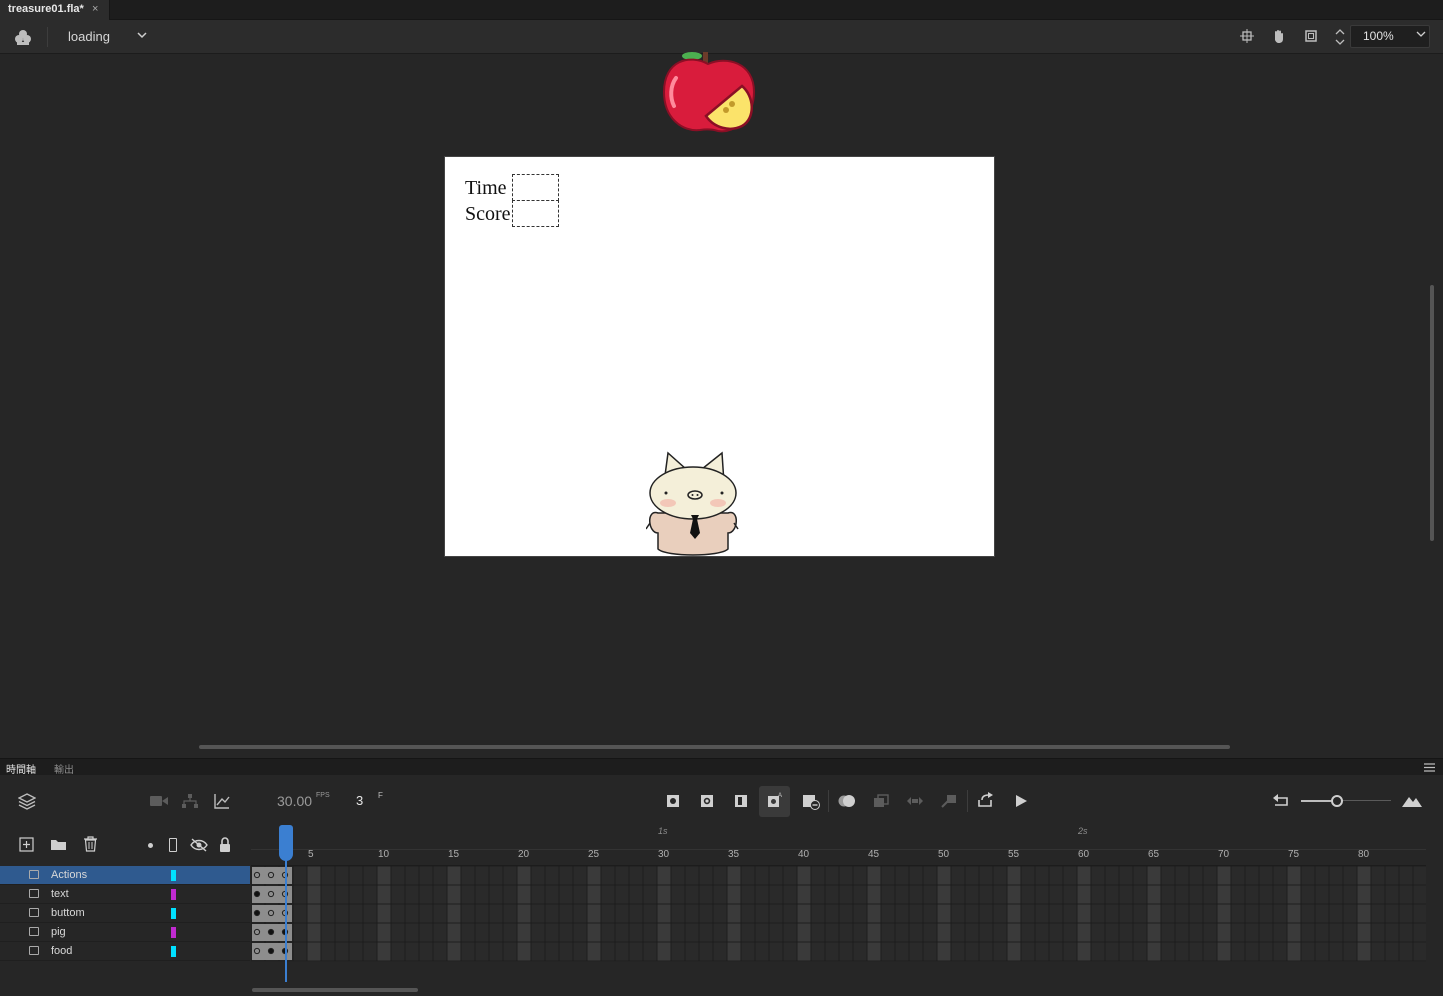 The height and width of the screenshot is (996, 1443). Describe the element at coordinates (159, 801) in the screenshot. I see `camera-icon` at that location.